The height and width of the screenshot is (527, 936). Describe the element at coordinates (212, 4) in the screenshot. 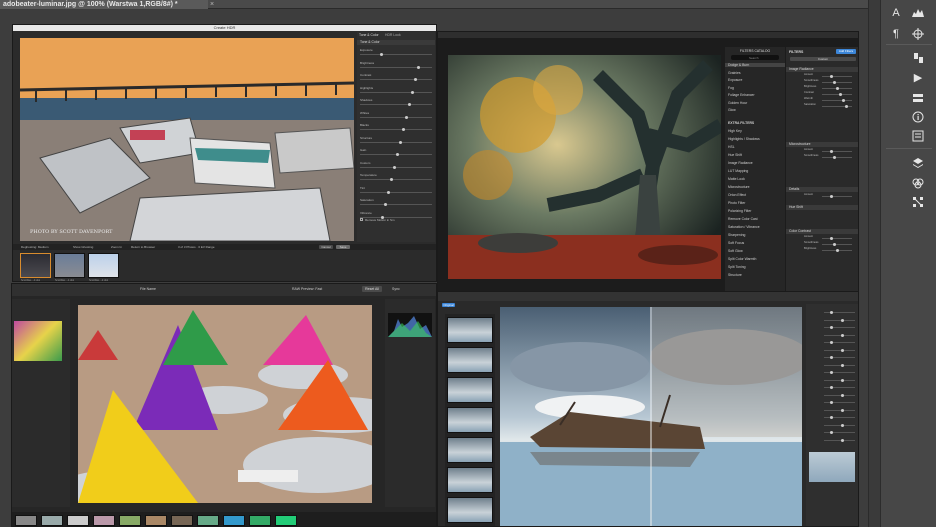

I see `close-icon: ×` at that location.